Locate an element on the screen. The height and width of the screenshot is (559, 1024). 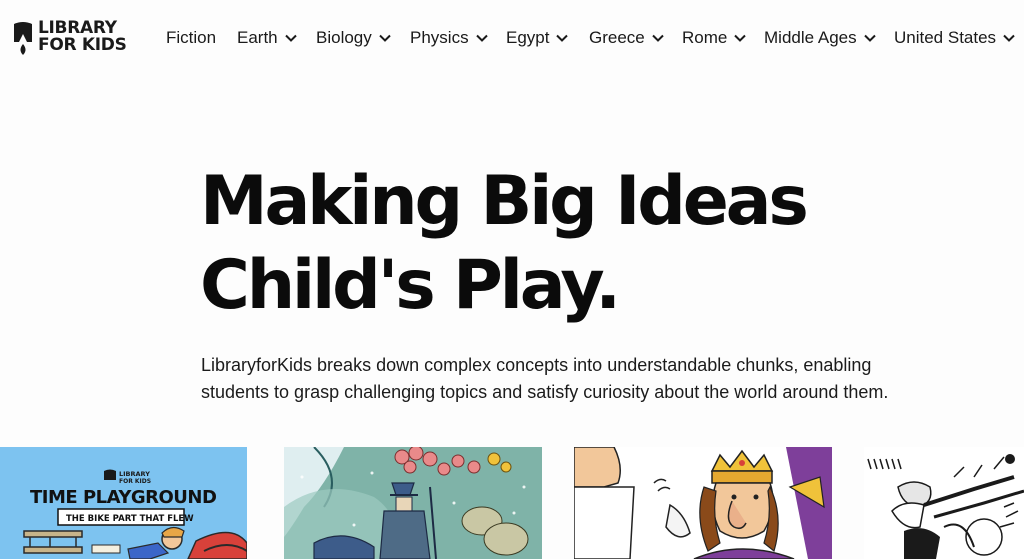
card-logo-icon is located at coordinates (110, 474).